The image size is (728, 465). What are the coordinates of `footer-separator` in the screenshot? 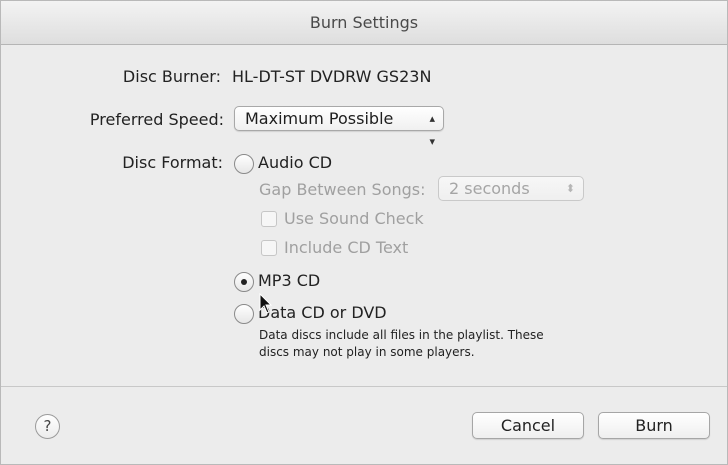 It's located at (364, 386).